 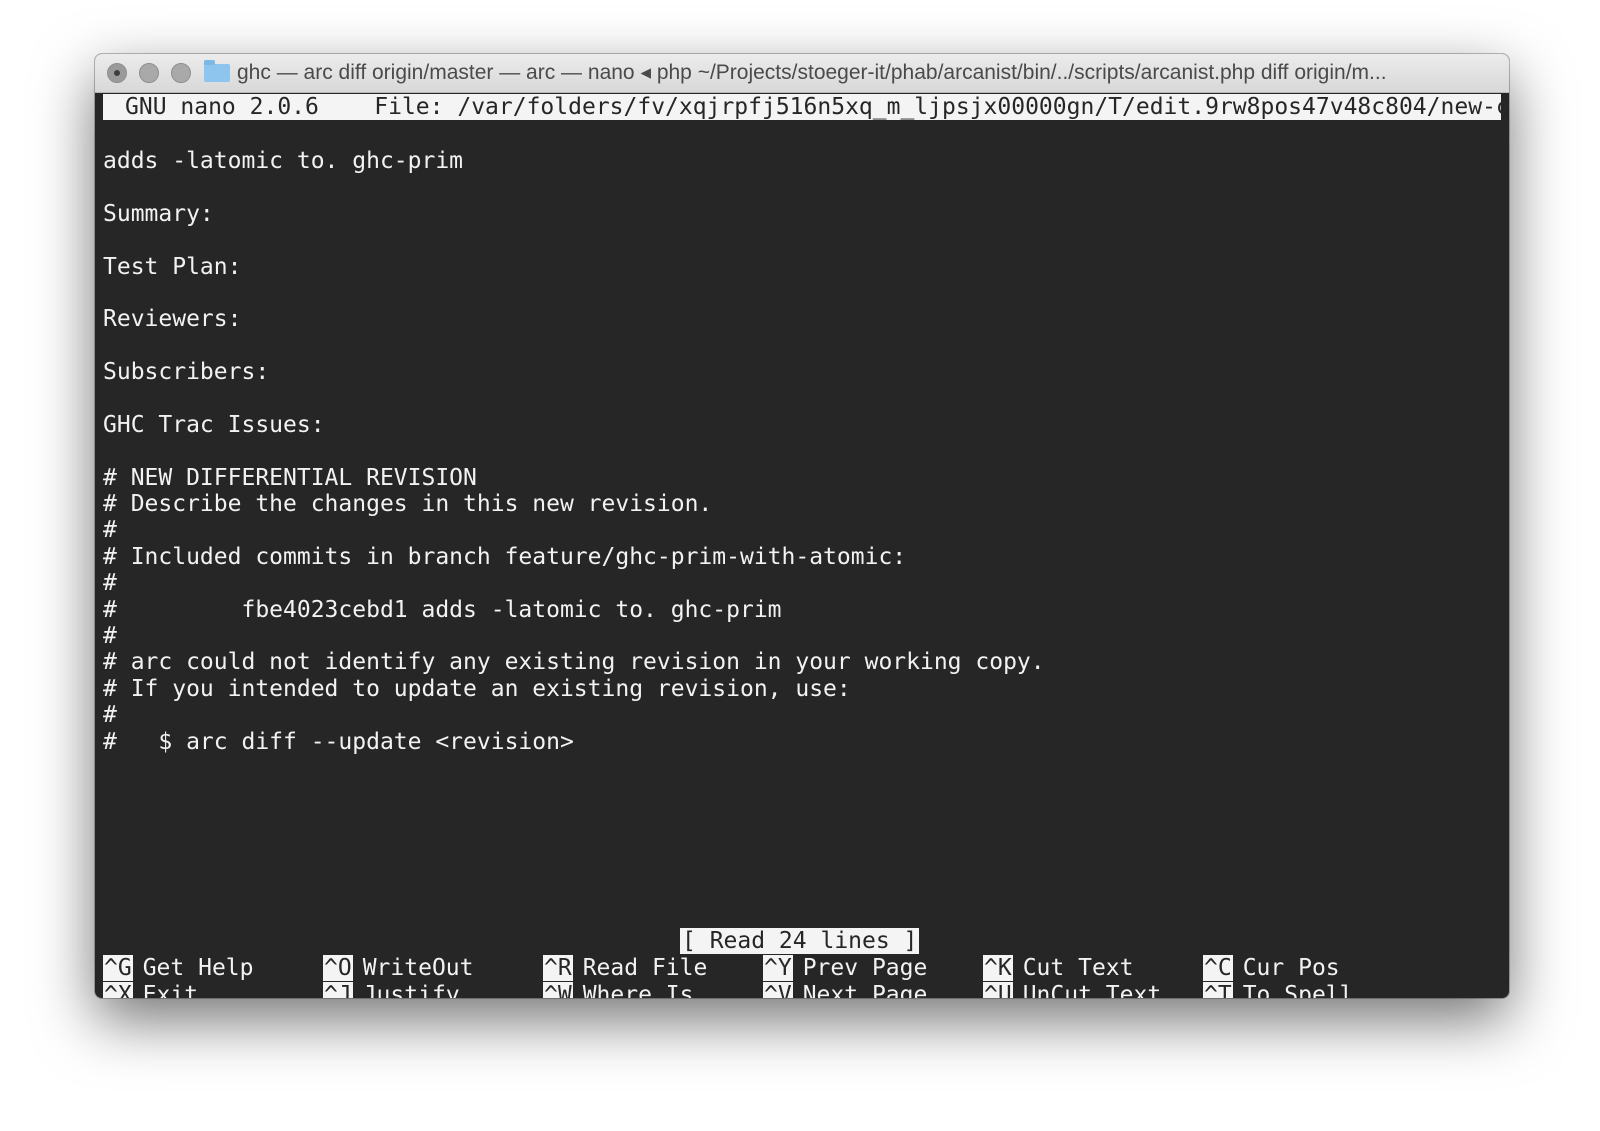 I want to click on shortcut-label: Next Page, so click(x=865, y=990).